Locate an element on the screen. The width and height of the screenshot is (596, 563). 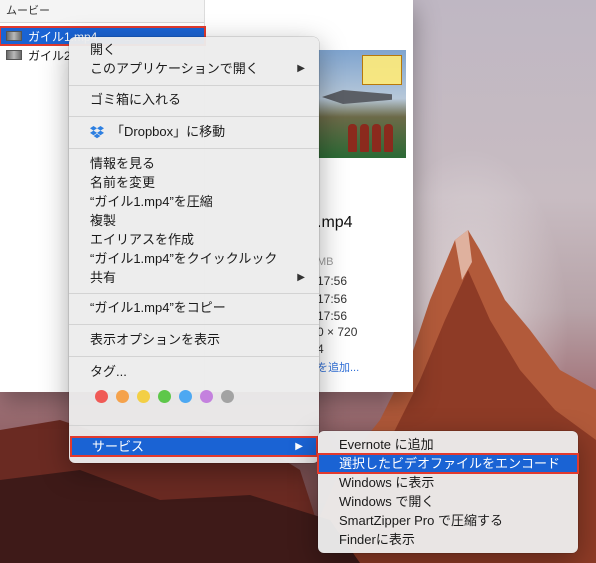
service-show-in-finder: Finderに表示 is located at coordinates (448, 539).